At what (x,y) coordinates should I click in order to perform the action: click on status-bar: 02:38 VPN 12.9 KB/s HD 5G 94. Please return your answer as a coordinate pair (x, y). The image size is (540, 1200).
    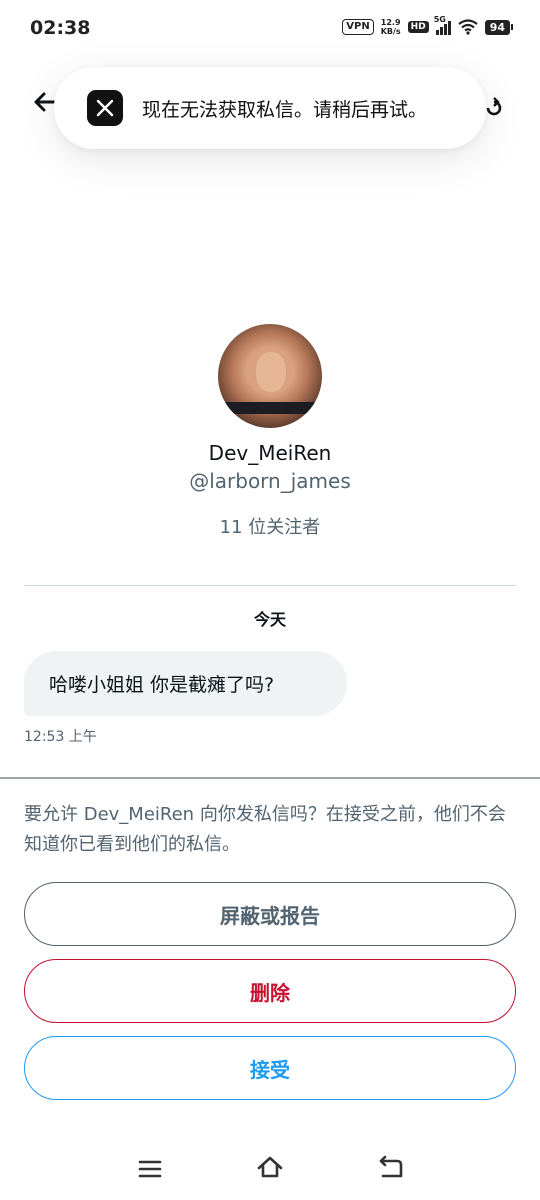
    Looking at the image, I should click on (270, 30).